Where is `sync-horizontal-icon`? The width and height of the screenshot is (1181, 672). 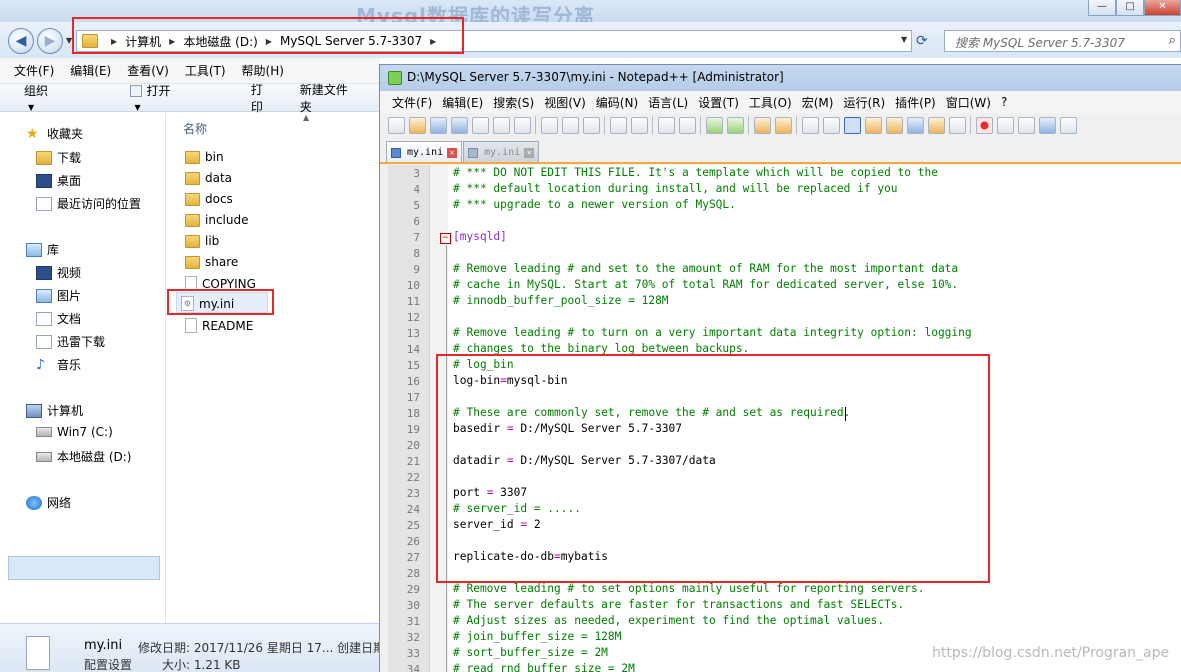 sync-horizontal-icon is located at coordinates (783, 125).